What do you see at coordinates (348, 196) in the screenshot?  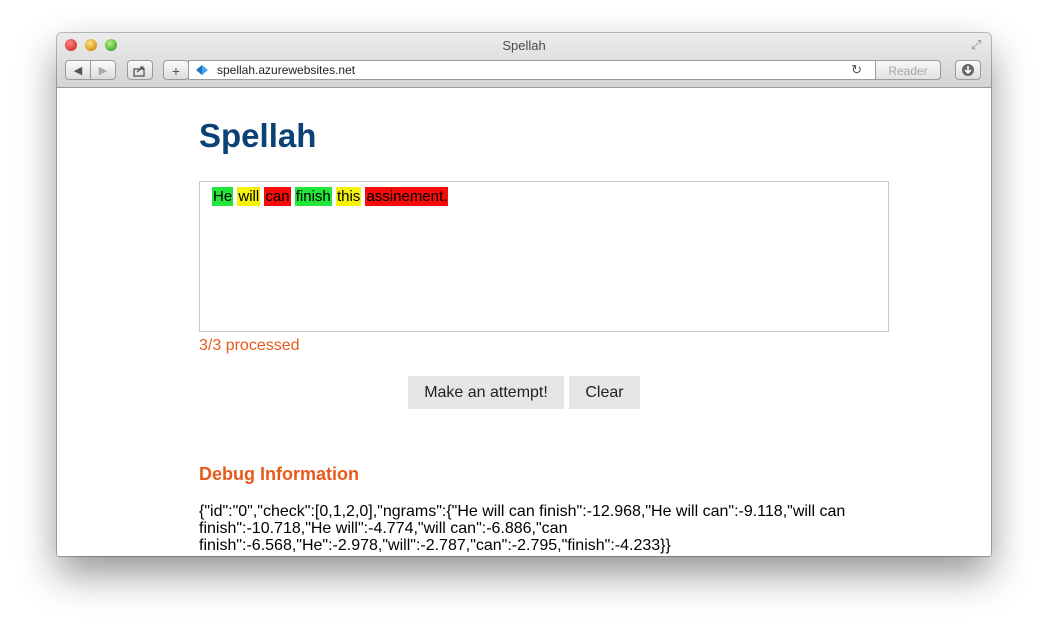 I see `word-this: this` at bounding box center [348, 196].